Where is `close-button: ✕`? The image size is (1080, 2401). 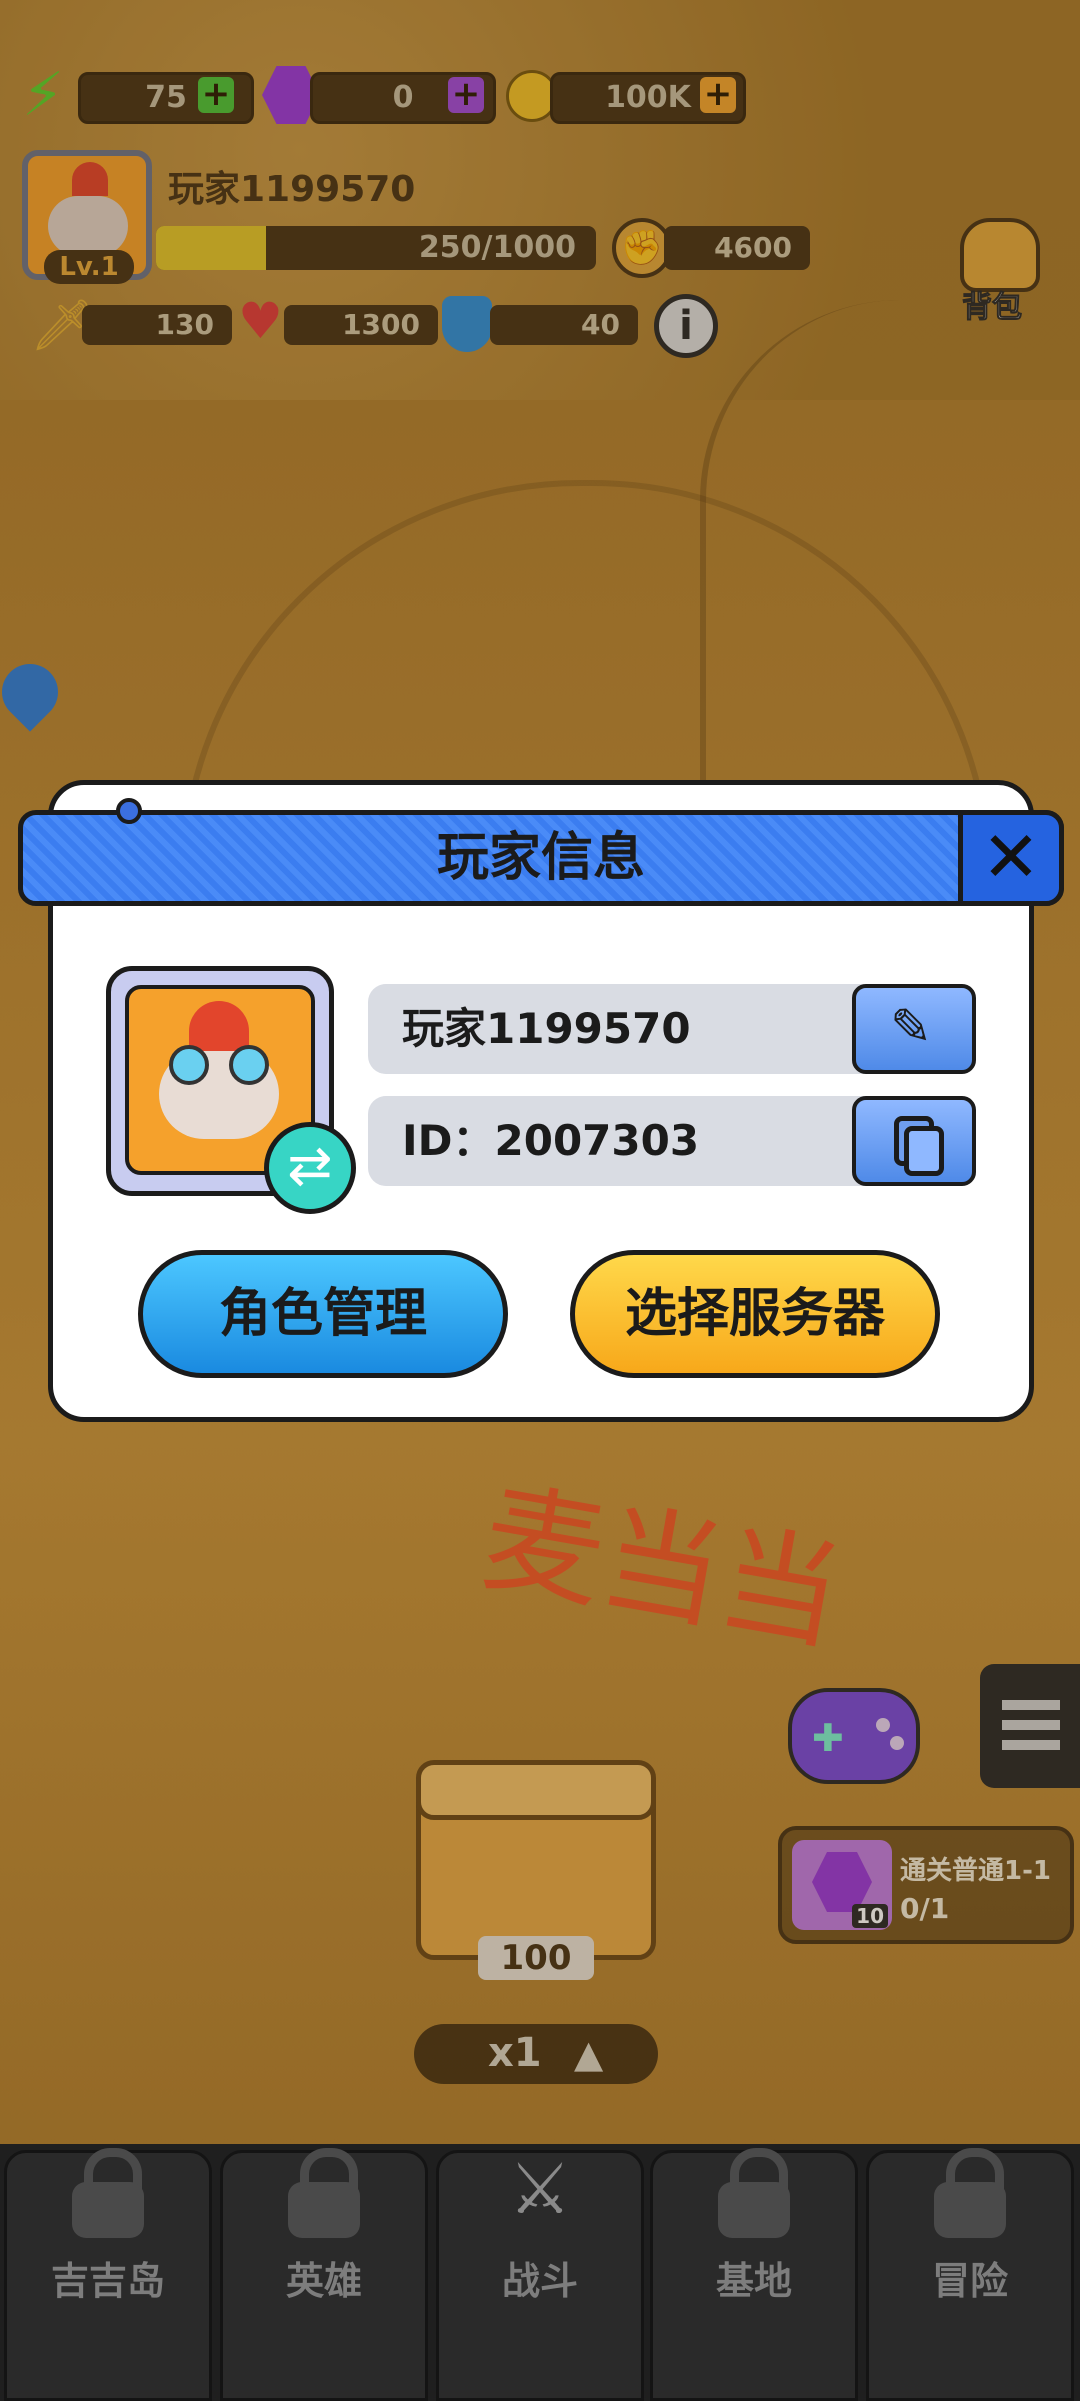
close-button: ✕ is located at coordinates (1011, 858).